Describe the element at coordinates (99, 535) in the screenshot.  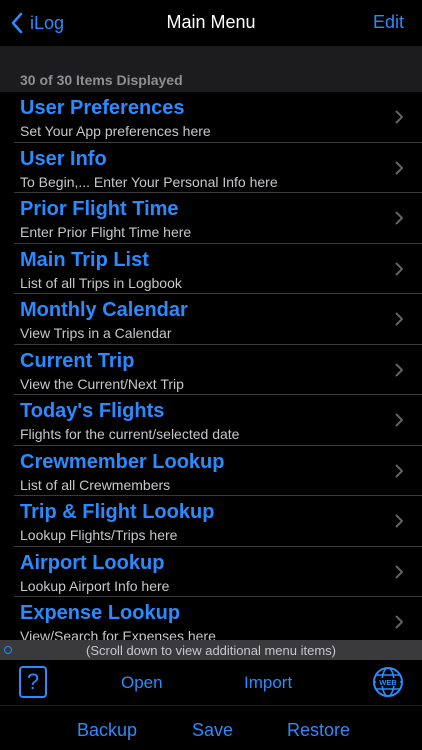
I see `menu-item-subtitle: Lookup Flights/Trips here` at that location.